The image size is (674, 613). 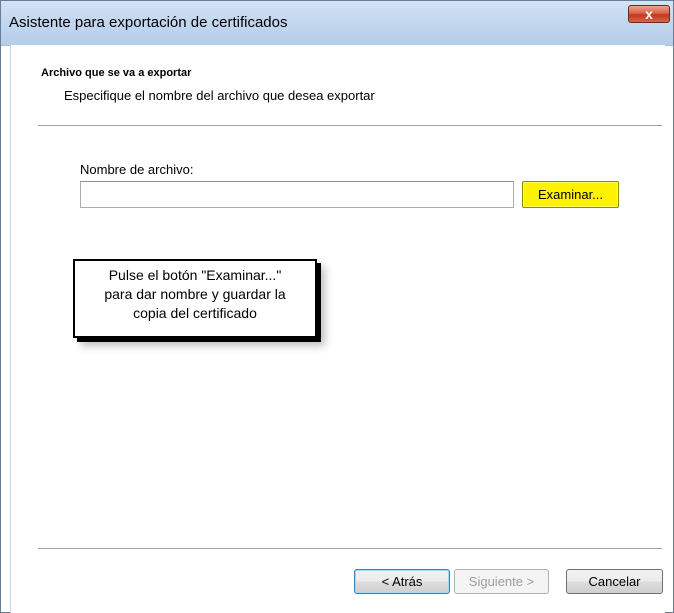 What do you see at coordinates (137, 169) in the screenshot?
I see `file-name-label: Nombre de archivo:` at bounding box center [137, 169].